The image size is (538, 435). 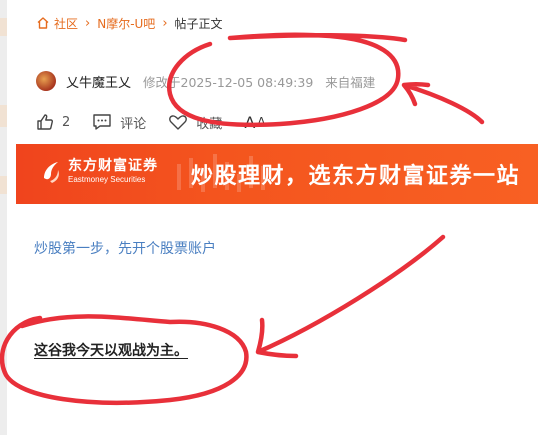 What do you see at coordinates (43, 23) in the screenshot?
I see `home-icon` at bounding box center [43, 23].